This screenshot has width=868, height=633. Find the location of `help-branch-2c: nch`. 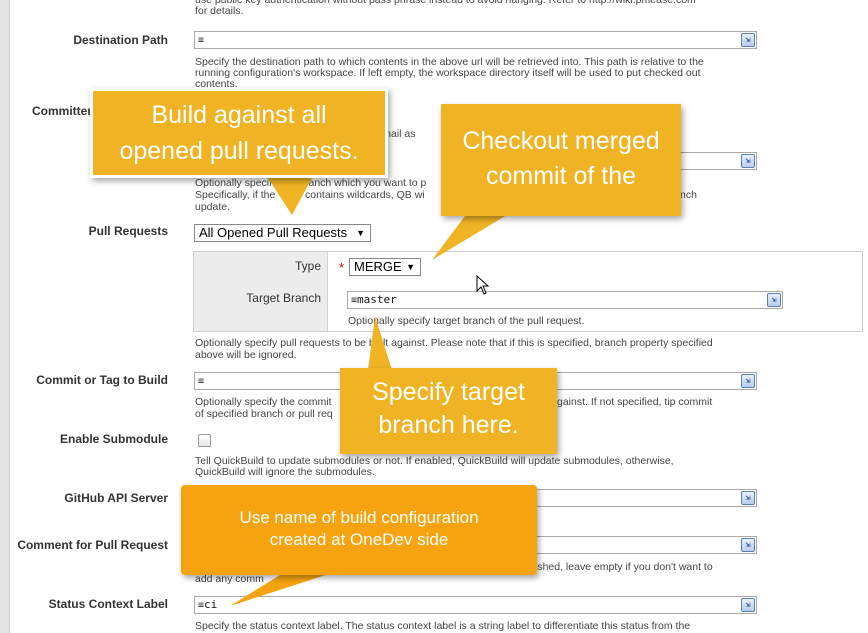

help-branch-2c: nch is located at coordinates (688, 195).